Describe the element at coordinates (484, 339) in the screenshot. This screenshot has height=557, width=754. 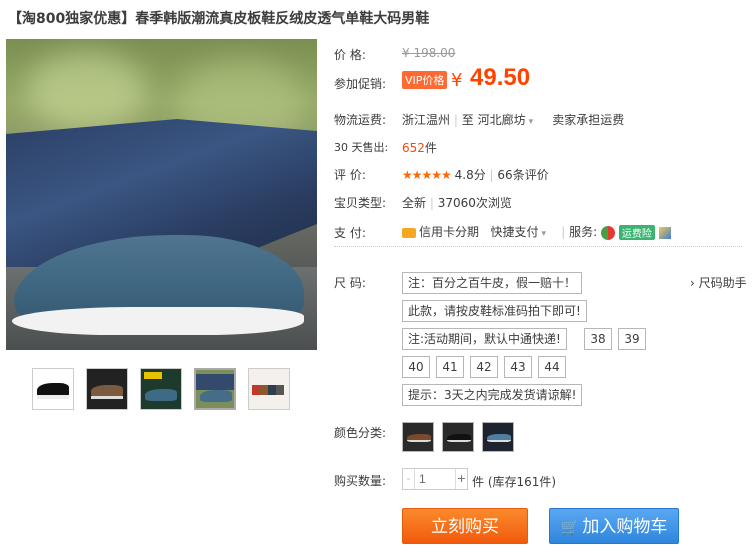
I see `size-option-note-3: 注:活动期间，默认中通快递!` at that location.